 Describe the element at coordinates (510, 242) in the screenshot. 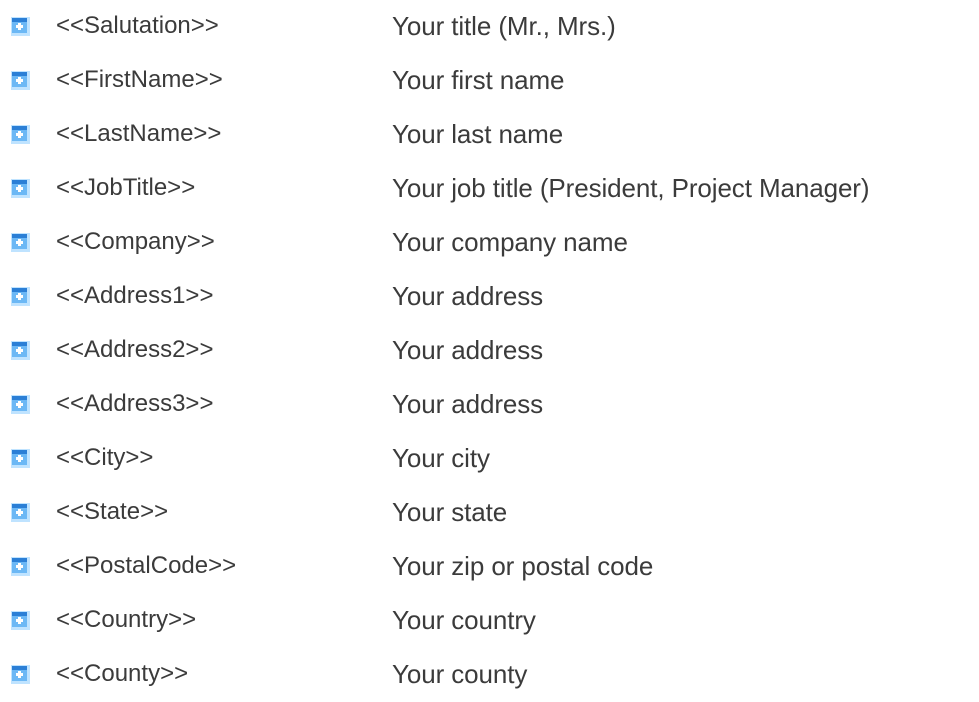

I see `merge-field-description: Your company name` at that location.